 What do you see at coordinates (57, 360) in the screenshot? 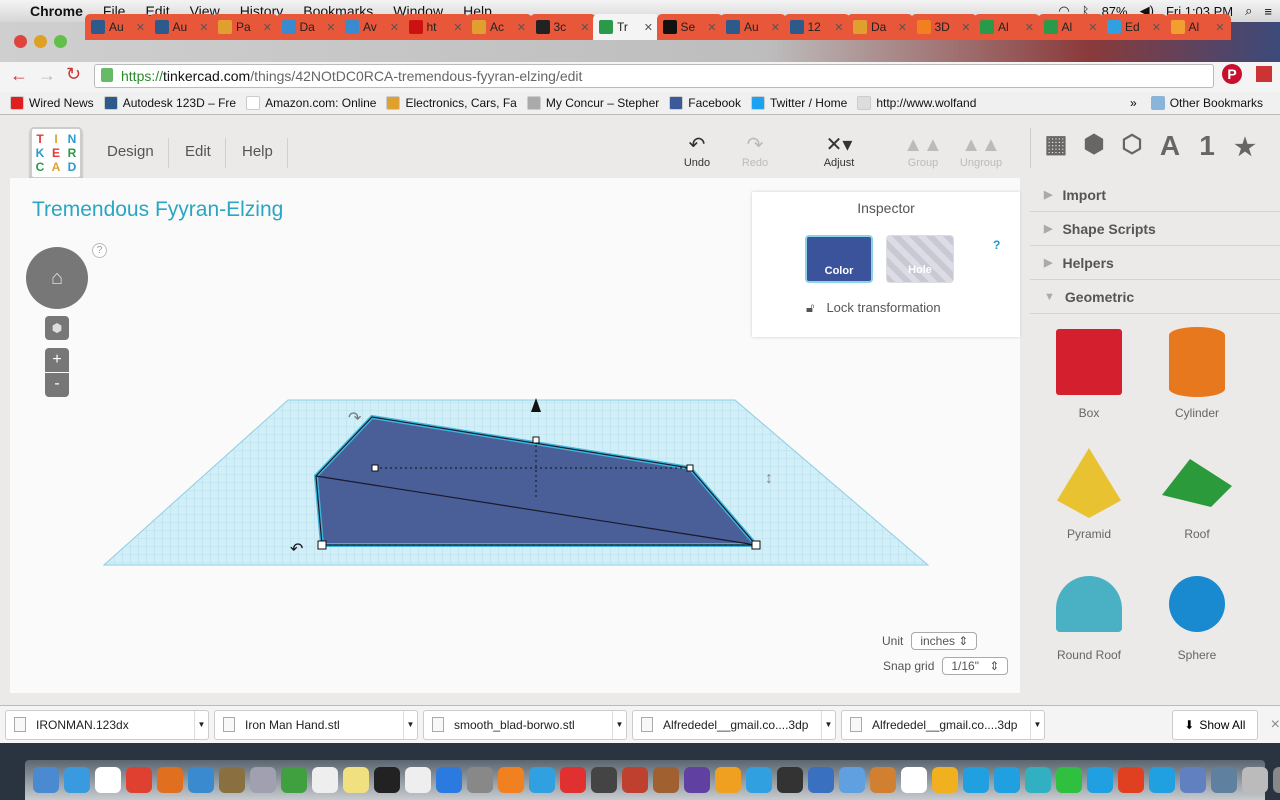
I see `zoom-in-button: +` at bounding box center [57, 360].